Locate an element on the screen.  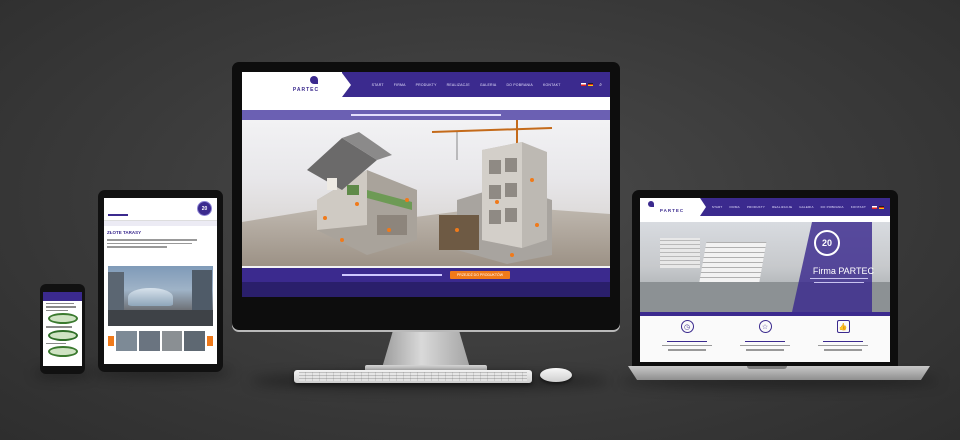
concrete-slab-stack is located at coordinates (680, 253).